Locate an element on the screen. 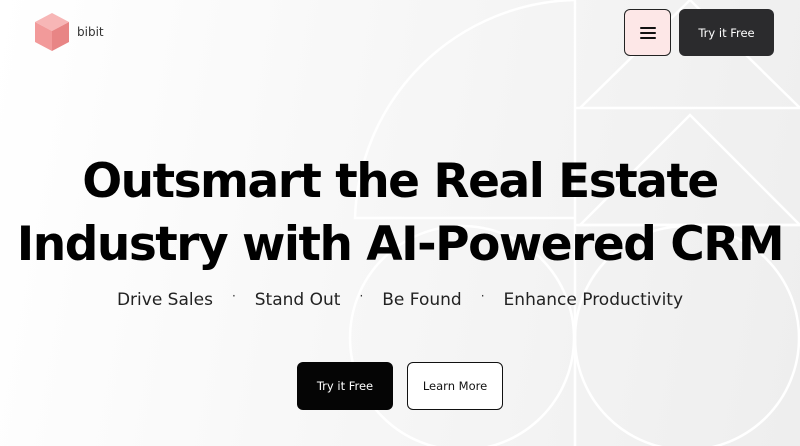 The image size is (800, 446). feature-item: Drive Sales is located at coordinates (164, 300).